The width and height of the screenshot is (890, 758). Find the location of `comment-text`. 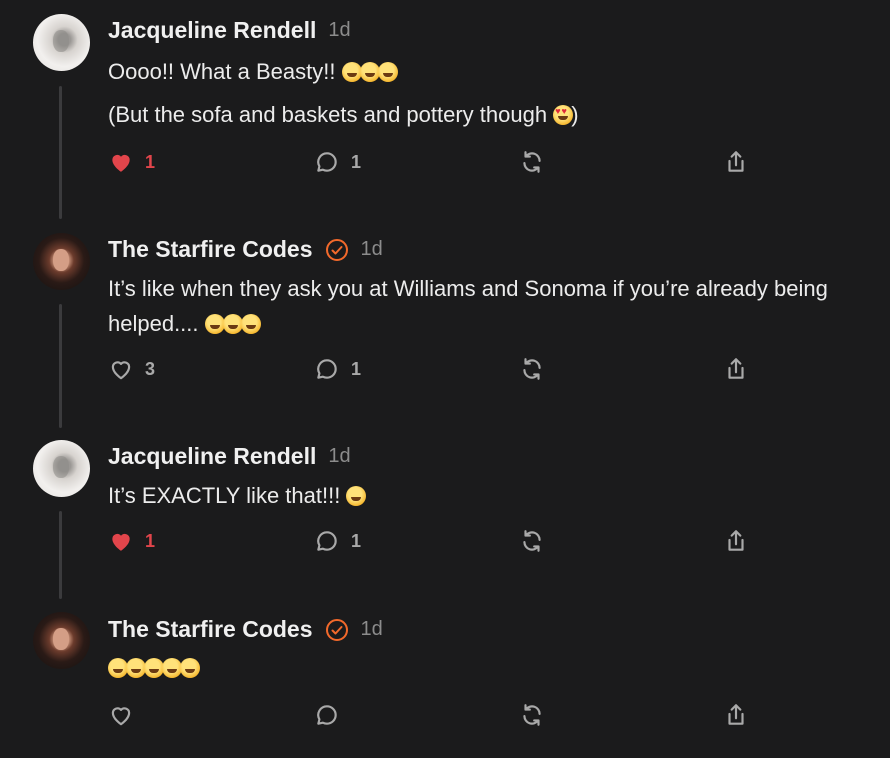

comment-text is located at coordinates (498, 667).